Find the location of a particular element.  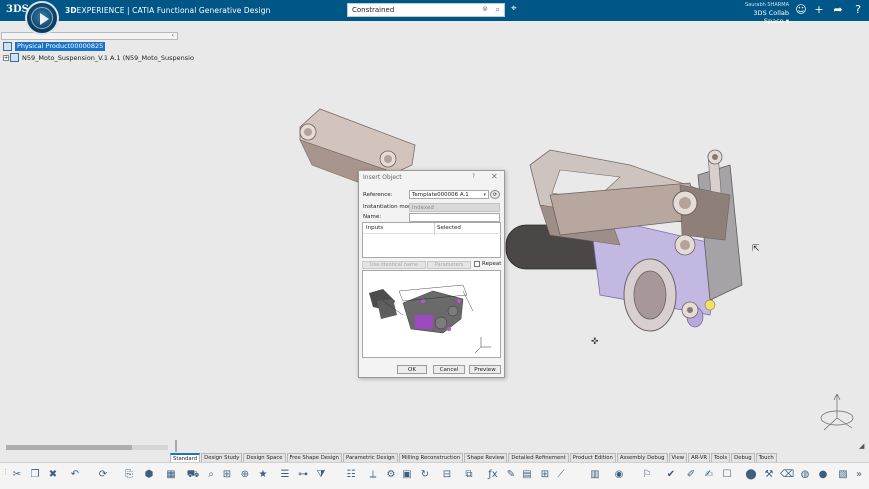

scrollbar-thumb is located at coordinates (69, 447).